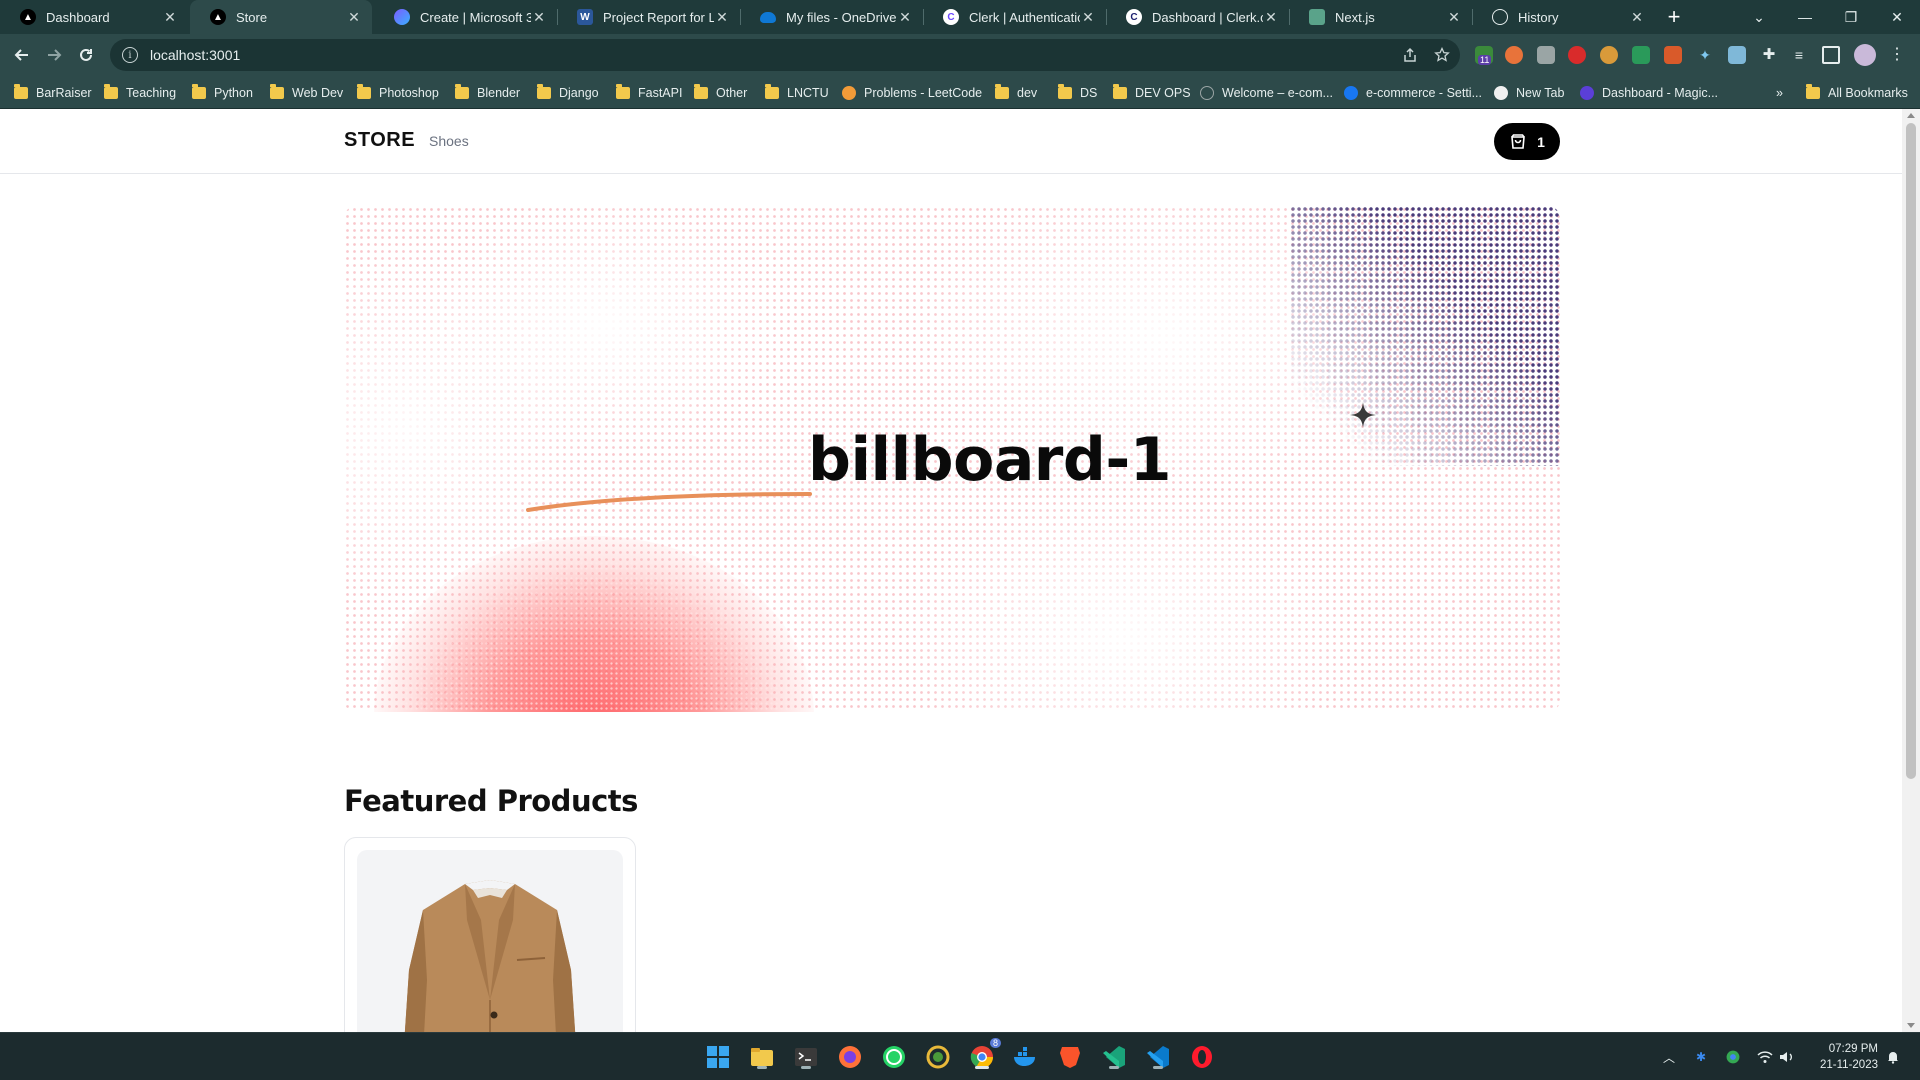 The height and width of the screenshot is (1080, 1920). I want to click on scroll-down-icon, so click(1911, 1025).